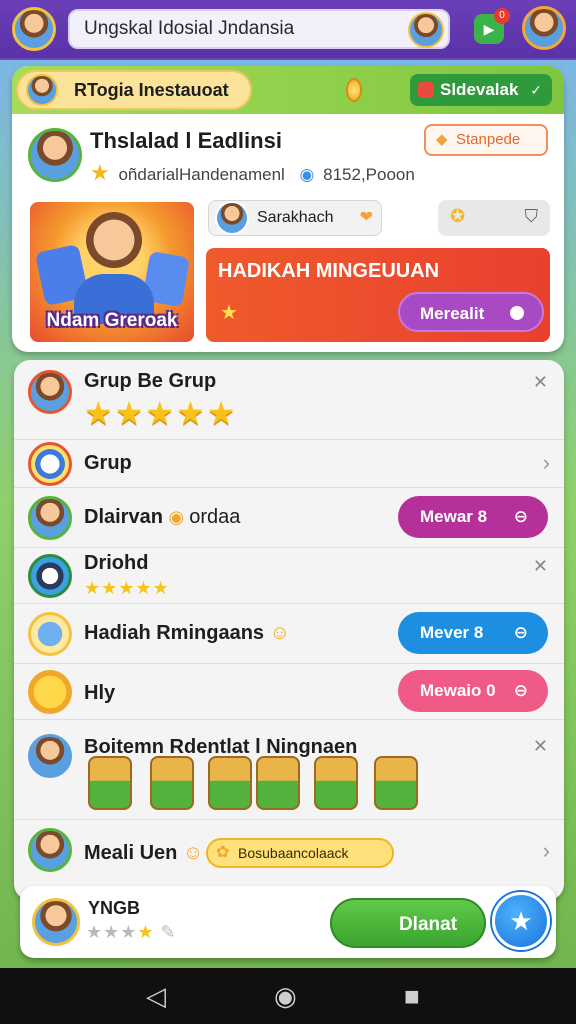 The height and width of the screenshot is (1024, 576). I want to click on list-item-name: Hadiah Rmingaans, so click(174, 633).